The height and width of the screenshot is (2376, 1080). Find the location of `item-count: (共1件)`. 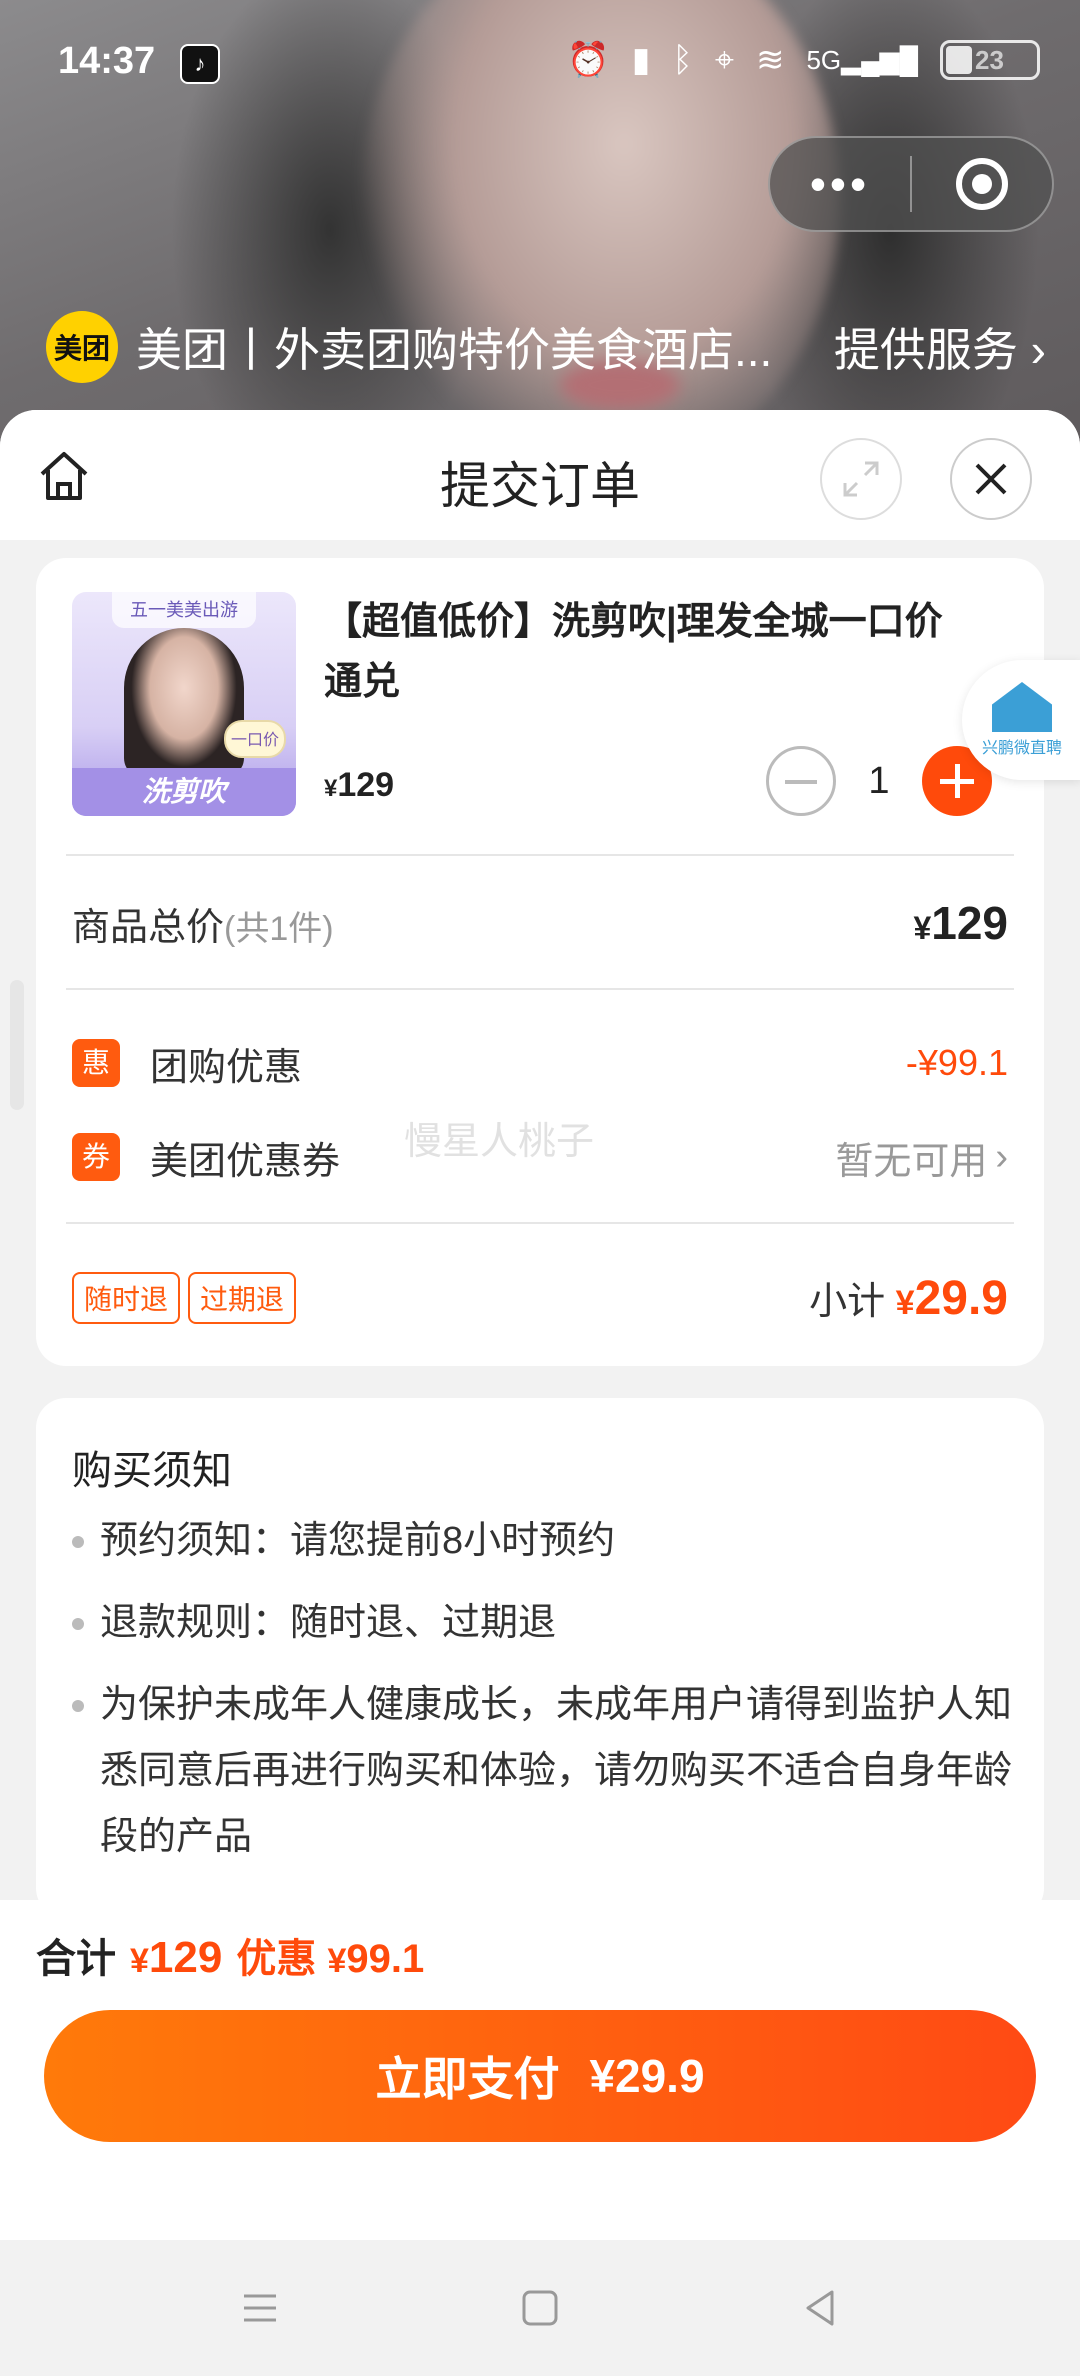

item-count: (共1件) is located at coordinates (279, 928).